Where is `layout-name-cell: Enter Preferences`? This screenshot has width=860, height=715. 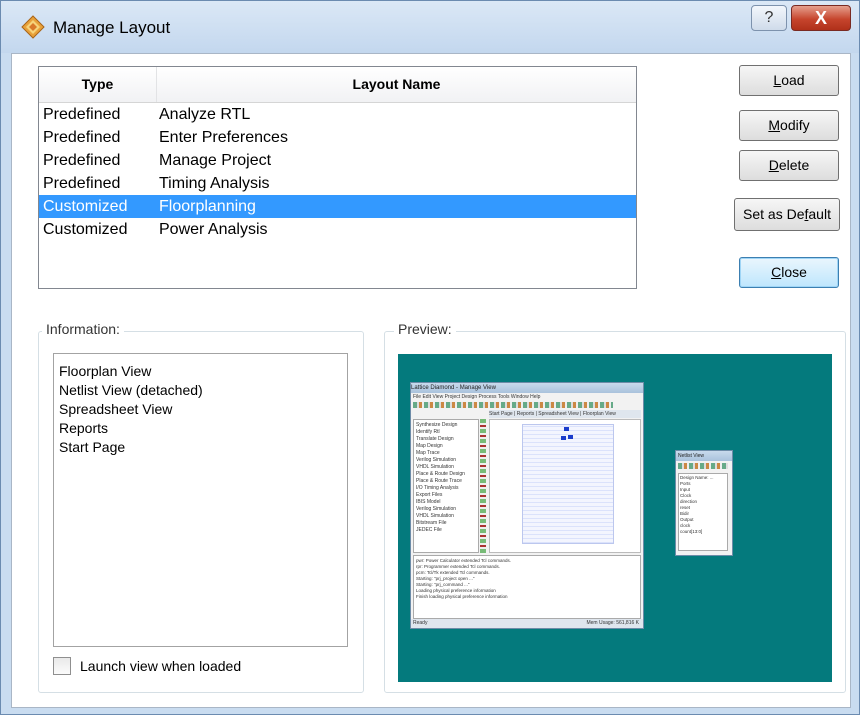 layout-name-cell: Enter Preferences is located at coordinates (223, 137).